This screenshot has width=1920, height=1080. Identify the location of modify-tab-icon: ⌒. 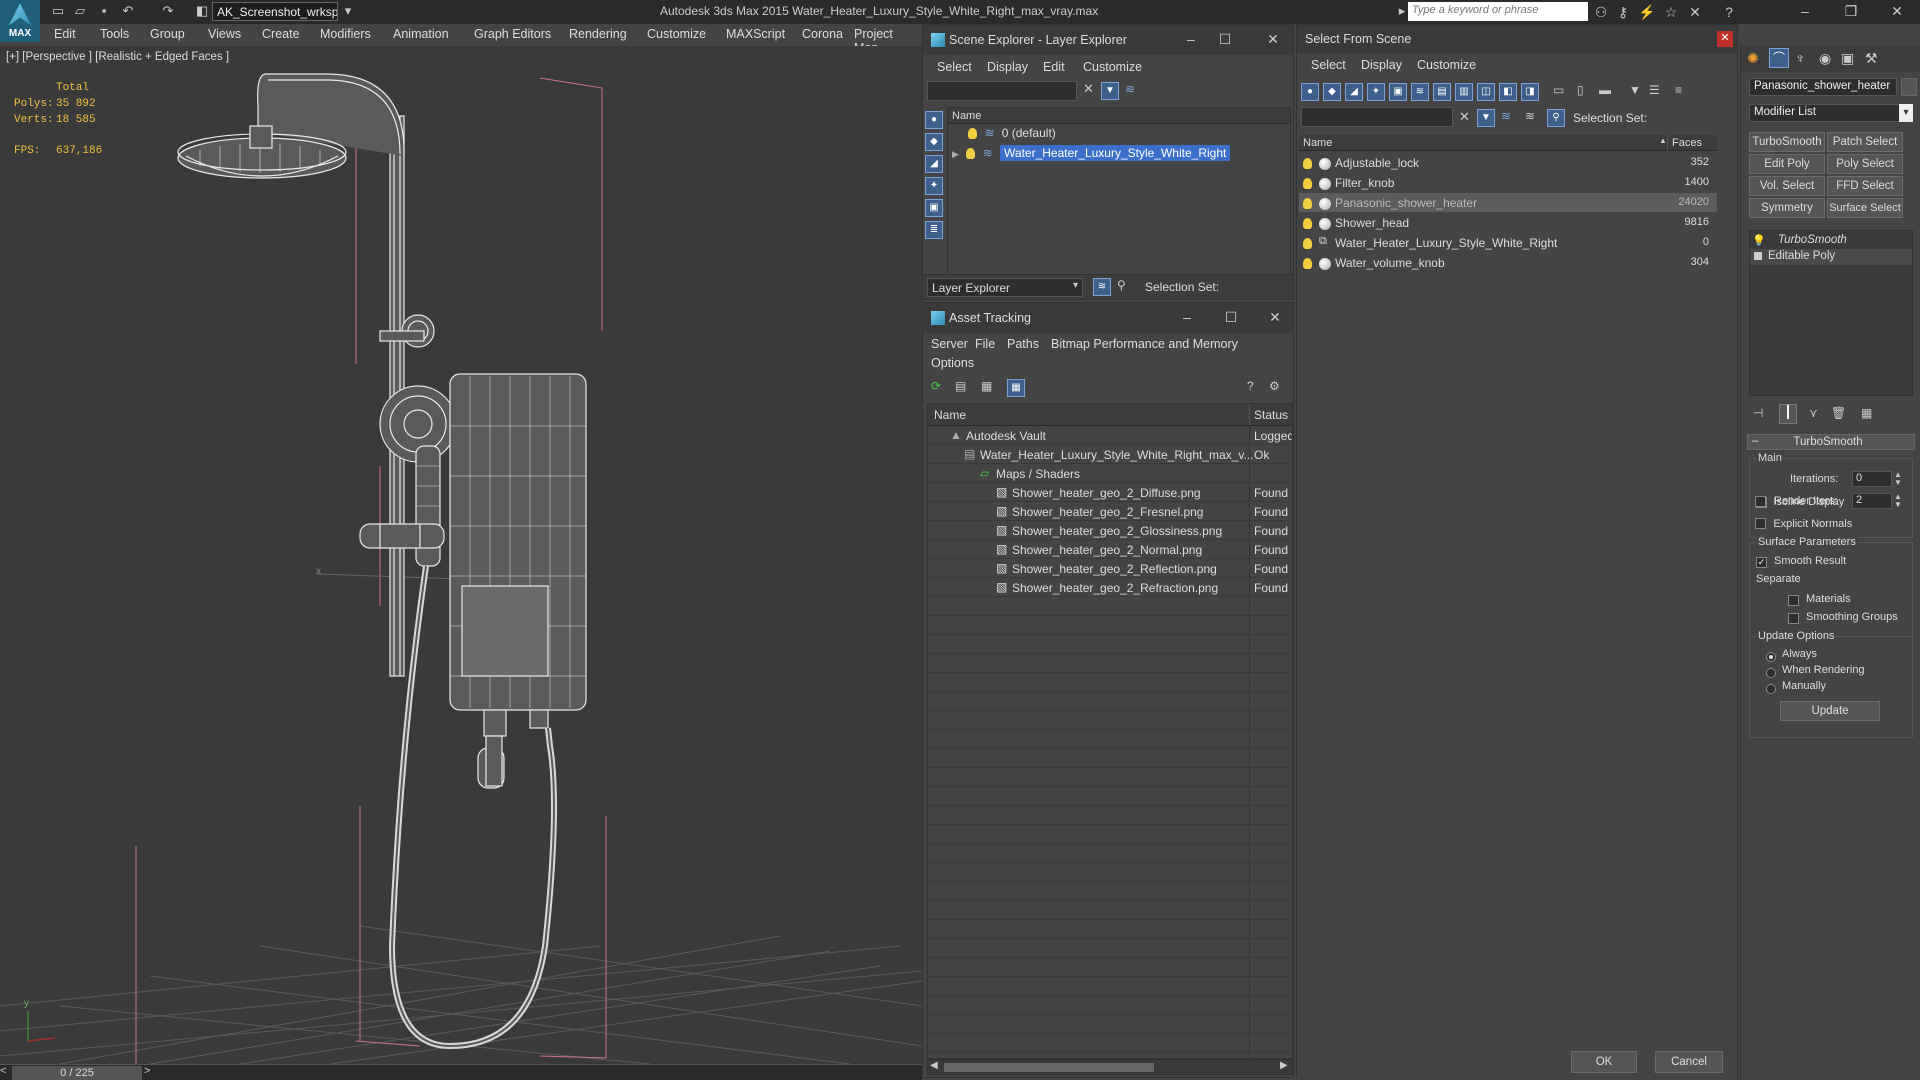
(1779, 58).